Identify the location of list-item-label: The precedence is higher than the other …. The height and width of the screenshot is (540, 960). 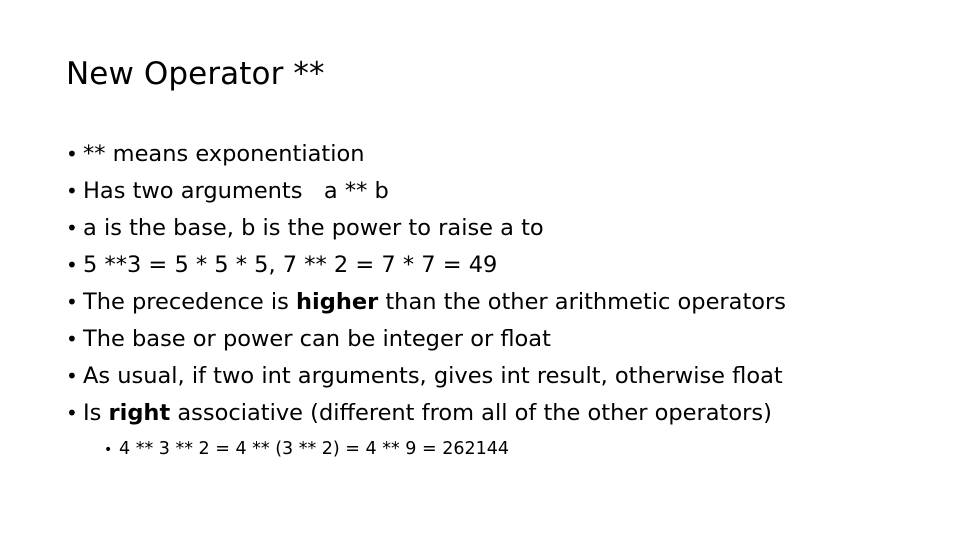
(434, 302).